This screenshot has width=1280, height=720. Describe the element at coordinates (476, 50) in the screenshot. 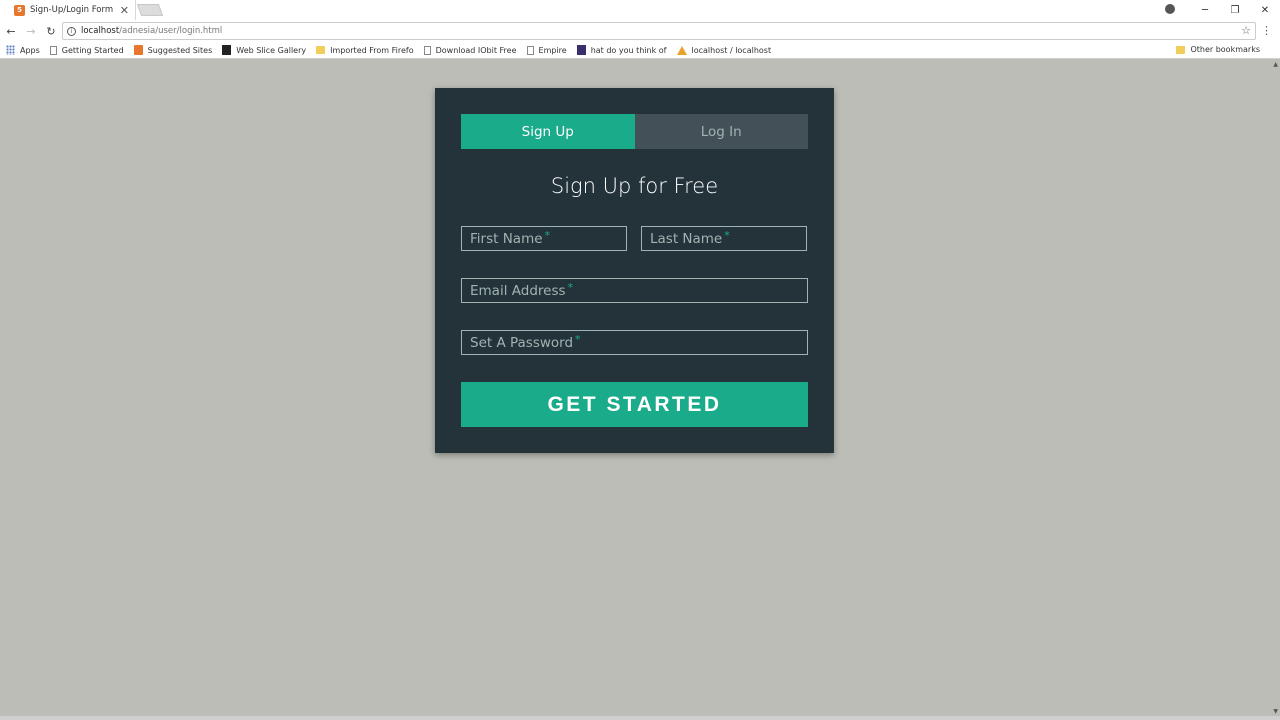

I see `bookmark-label: Download IObit Free` at that location.